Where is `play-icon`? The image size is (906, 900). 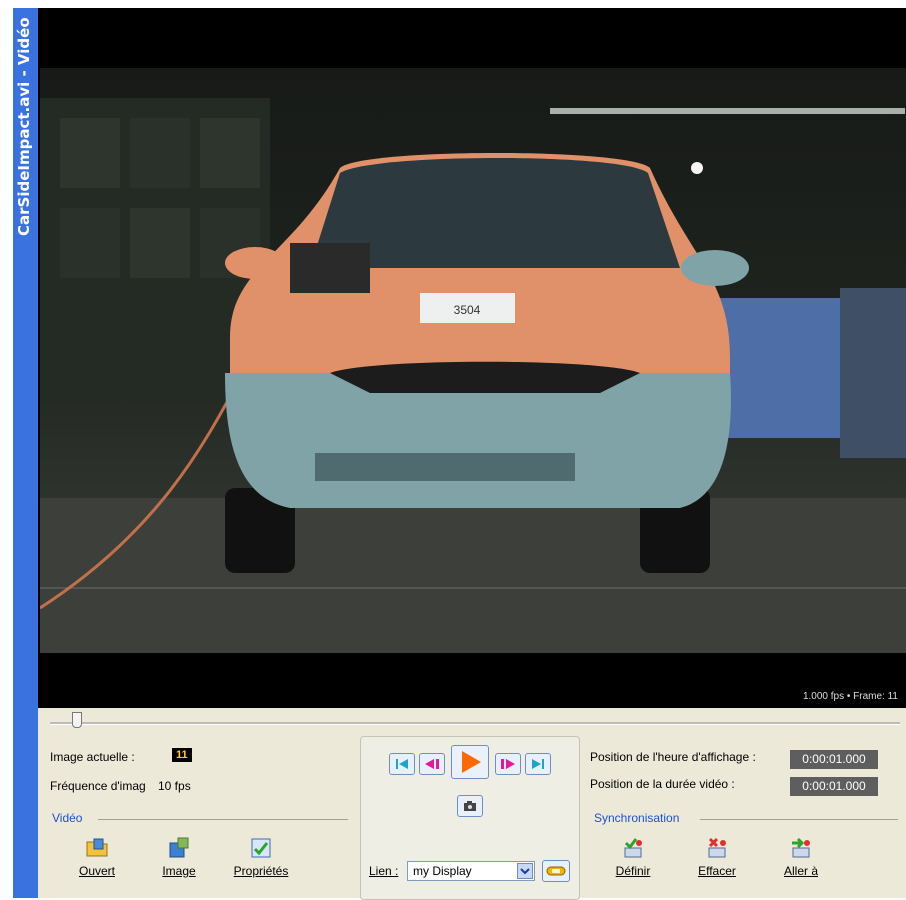 play-icon is located at coordinates (471, 762).